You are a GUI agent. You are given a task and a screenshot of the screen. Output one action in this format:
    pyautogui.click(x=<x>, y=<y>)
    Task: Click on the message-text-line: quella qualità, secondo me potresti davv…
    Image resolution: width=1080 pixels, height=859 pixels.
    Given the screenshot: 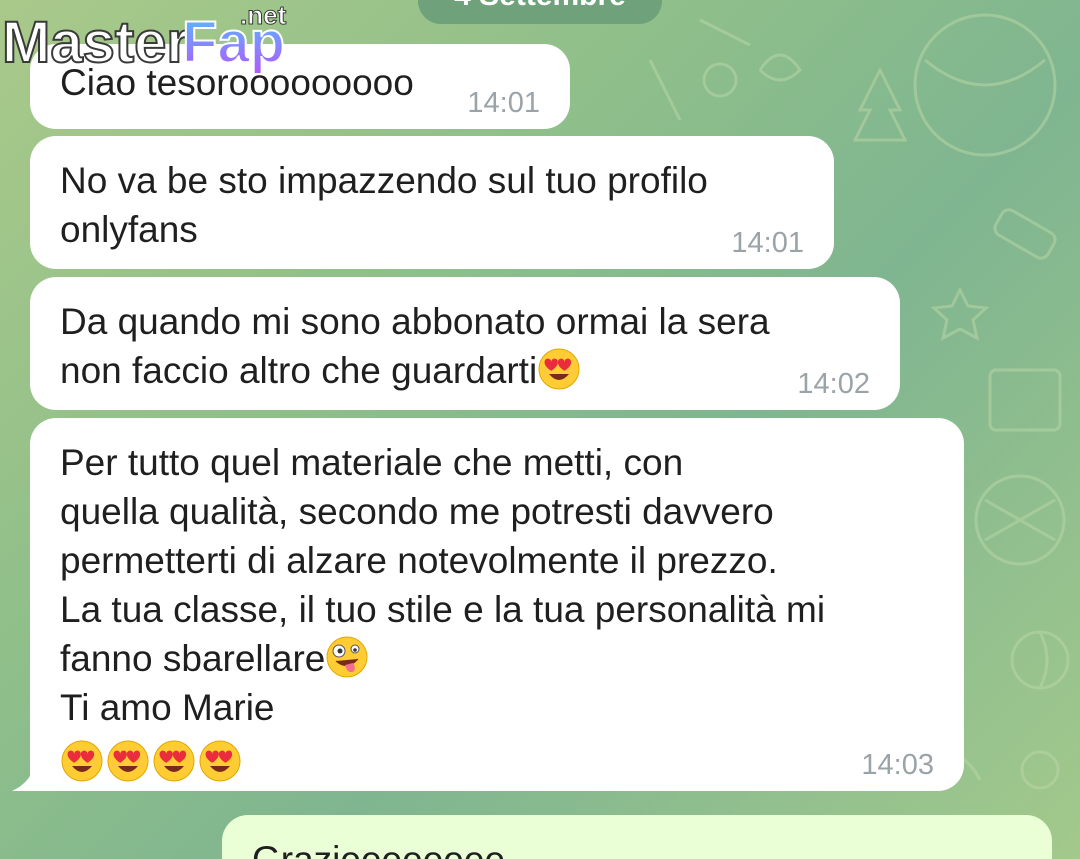 What is the action you would take?
    pyautogui.click(x=417, y=511)
    